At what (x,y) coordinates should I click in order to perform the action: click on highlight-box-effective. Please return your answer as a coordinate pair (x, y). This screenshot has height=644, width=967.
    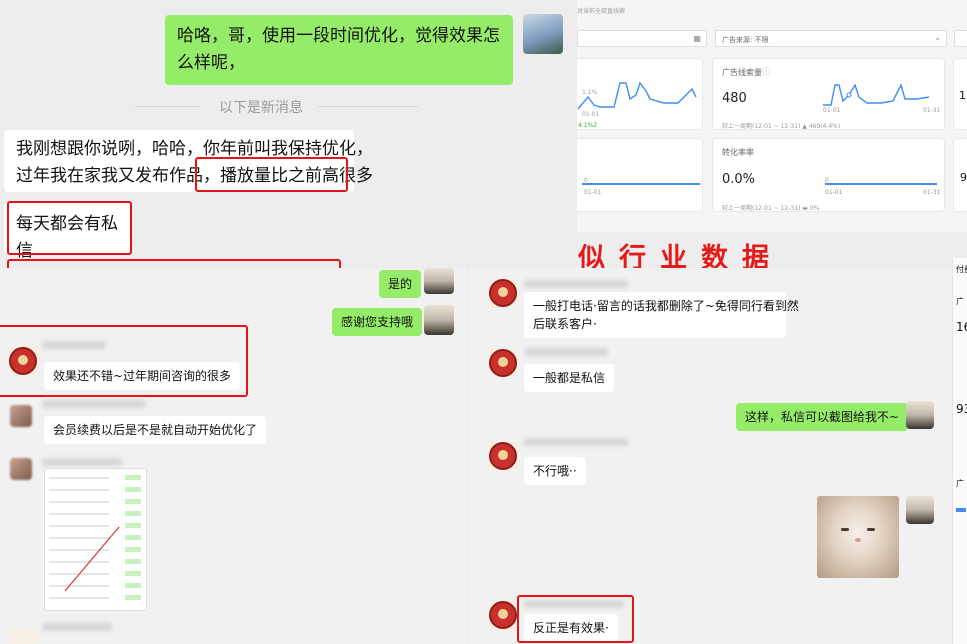
    Looking at the image, I should click on (575, 619).